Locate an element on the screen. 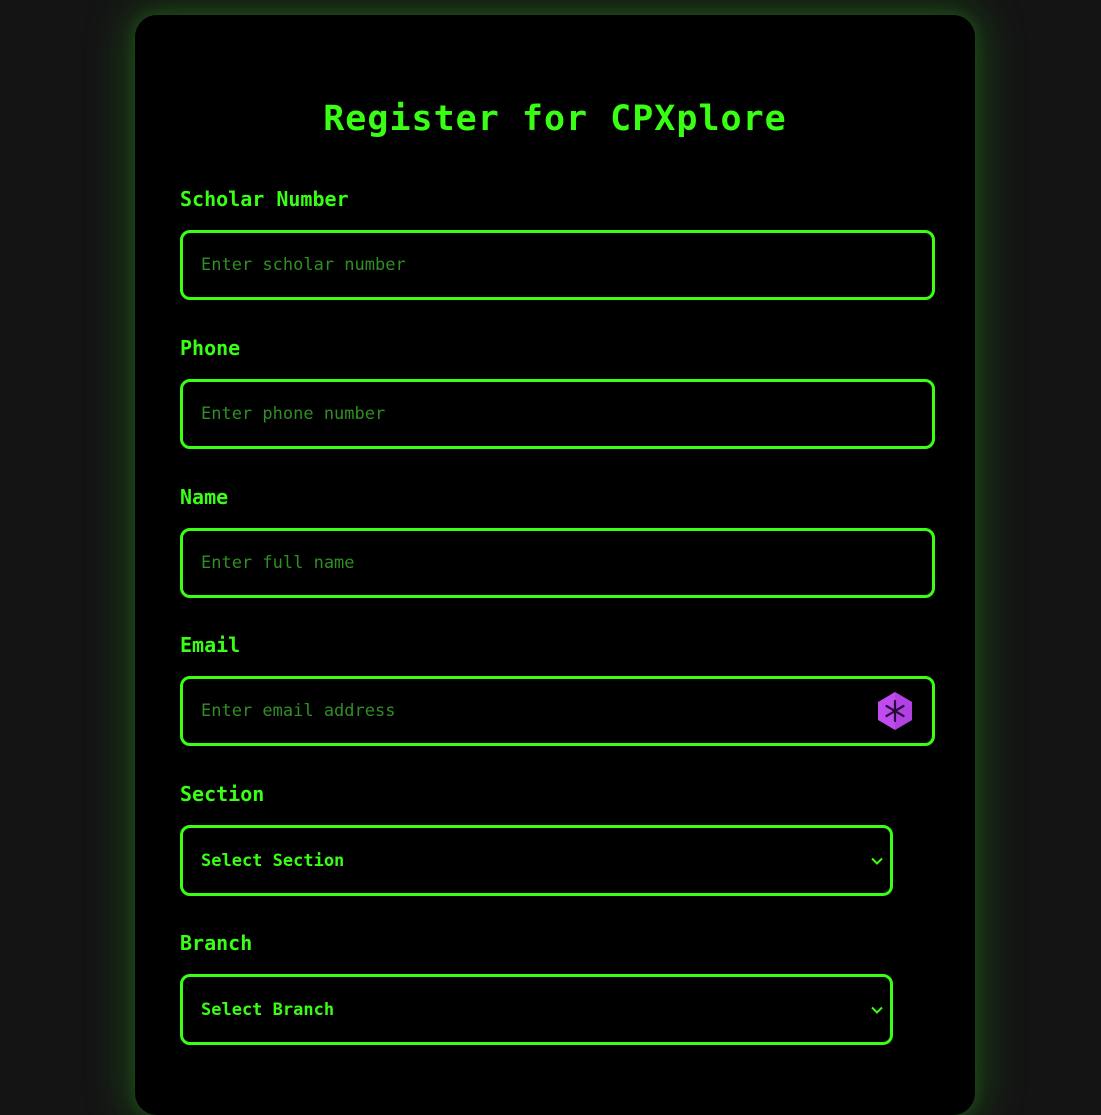  name-input is located at coordinates (557, 563).